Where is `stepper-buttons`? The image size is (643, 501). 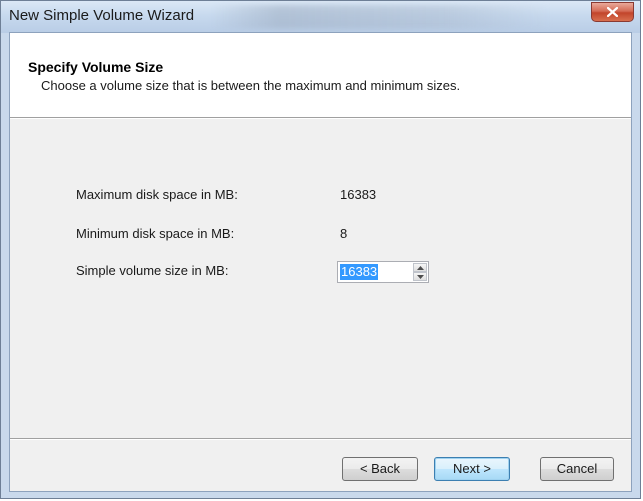 stepper-buttons is located at coordinates (420, 272).